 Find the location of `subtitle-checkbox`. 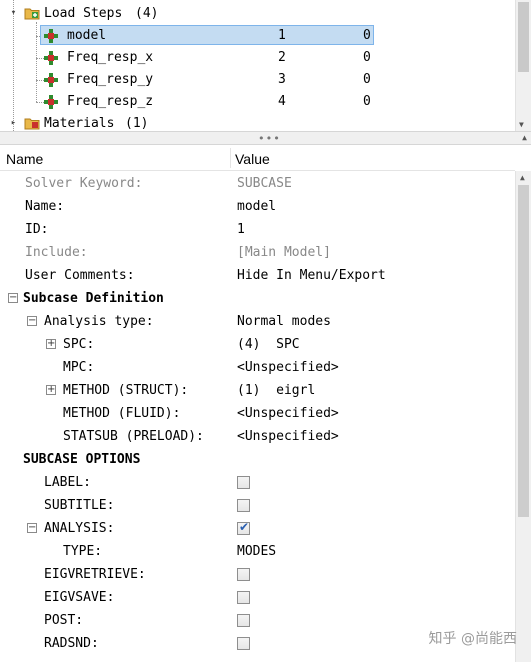

subtitle-checkbox is located at coordinates (243, 505).